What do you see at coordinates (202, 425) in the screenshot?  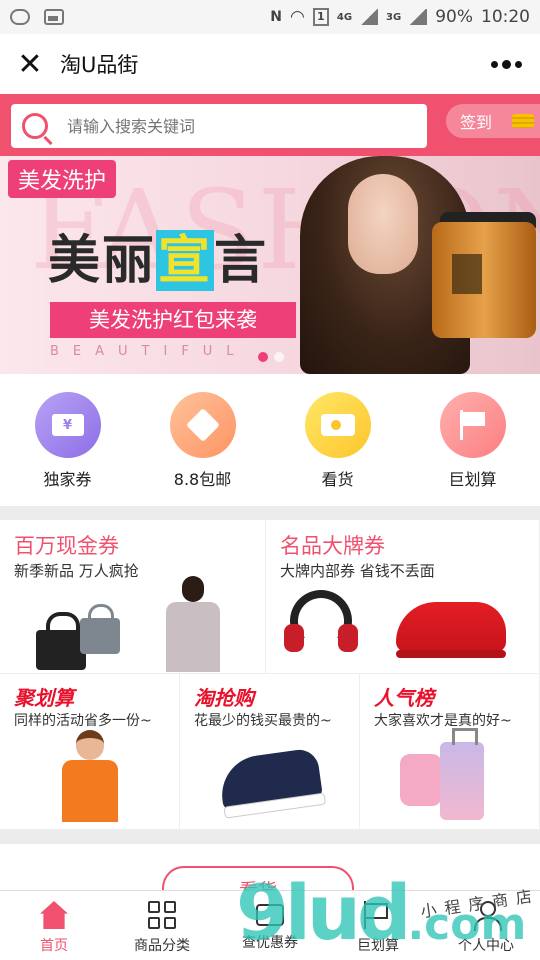 I see `diamond-icon` at bounding box center [202, 425].